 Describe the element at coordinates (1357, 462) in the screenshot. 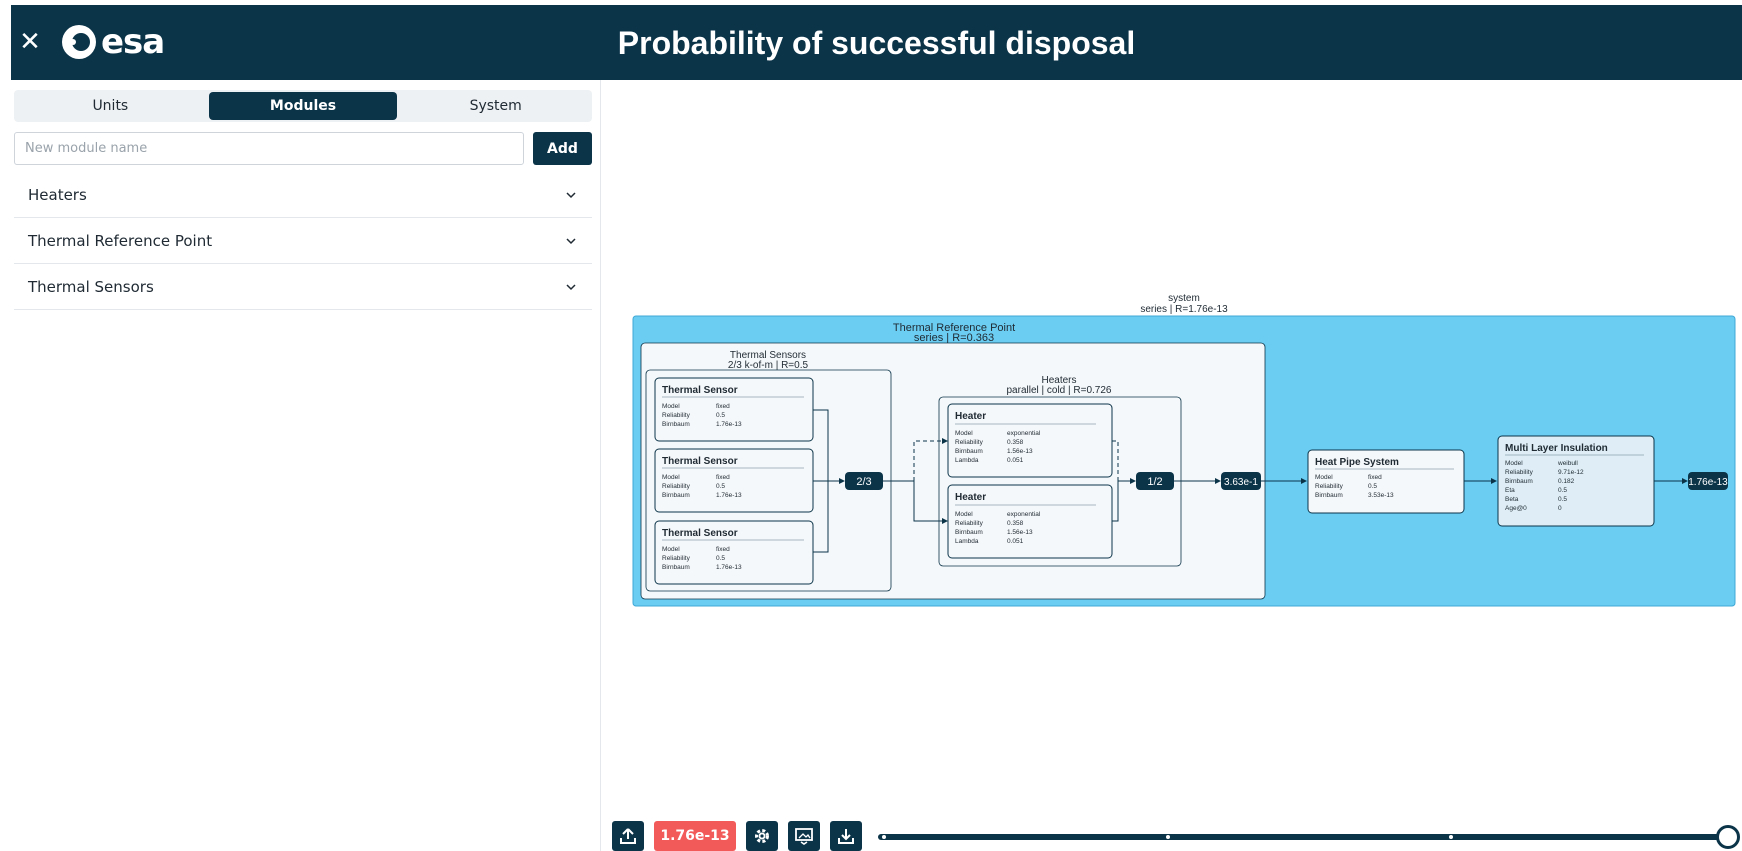

I see `heat-pipe-name: Heat Pipe System` at that location.